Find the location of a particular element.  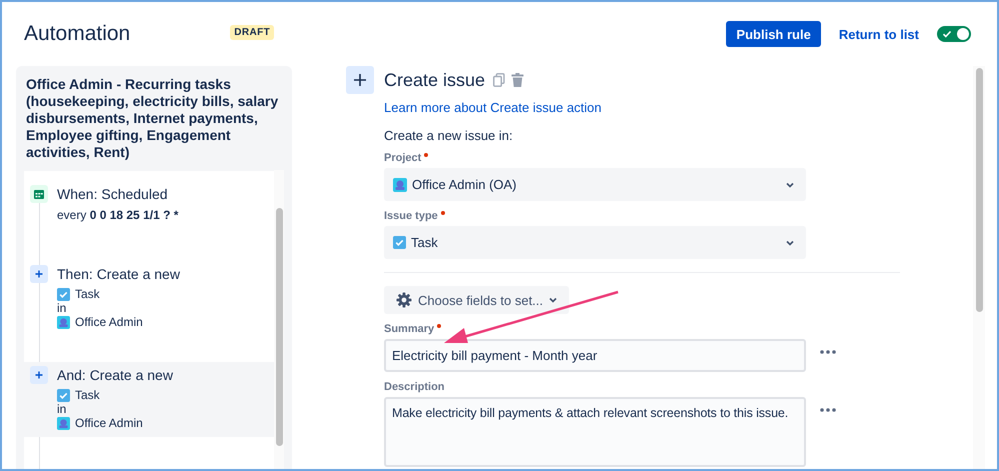

select-field: Office Admin (OA) is located at coordinates (595, 184).